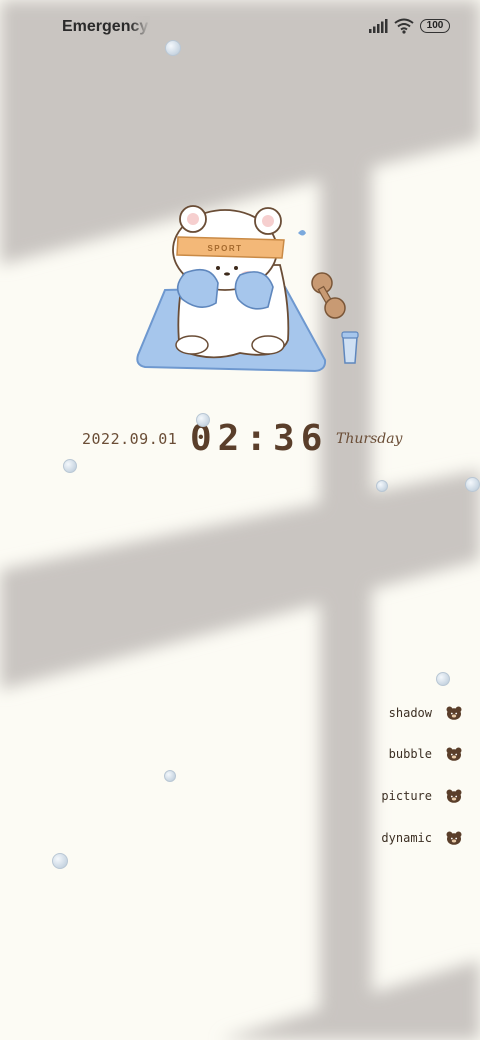 Image resolution: width=480 pixels, height=1040 pixels. What do you see at coordinates (410, 713) in the screenshot?
I see `menu-item-label: shadow` at bounding box center [410, 713].